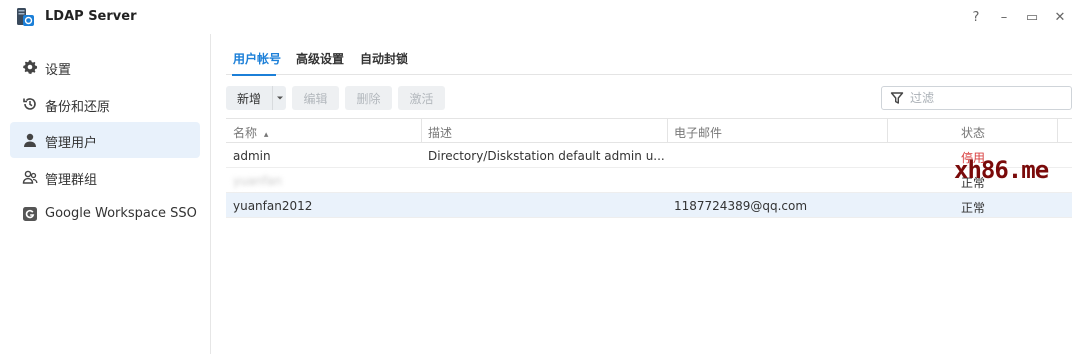 The width and height of the screenshot is (1080, 354). What do you see at coordinates (897, 98) in the screenshot?
I see `filter-icon` at bounding box center [897, 98].